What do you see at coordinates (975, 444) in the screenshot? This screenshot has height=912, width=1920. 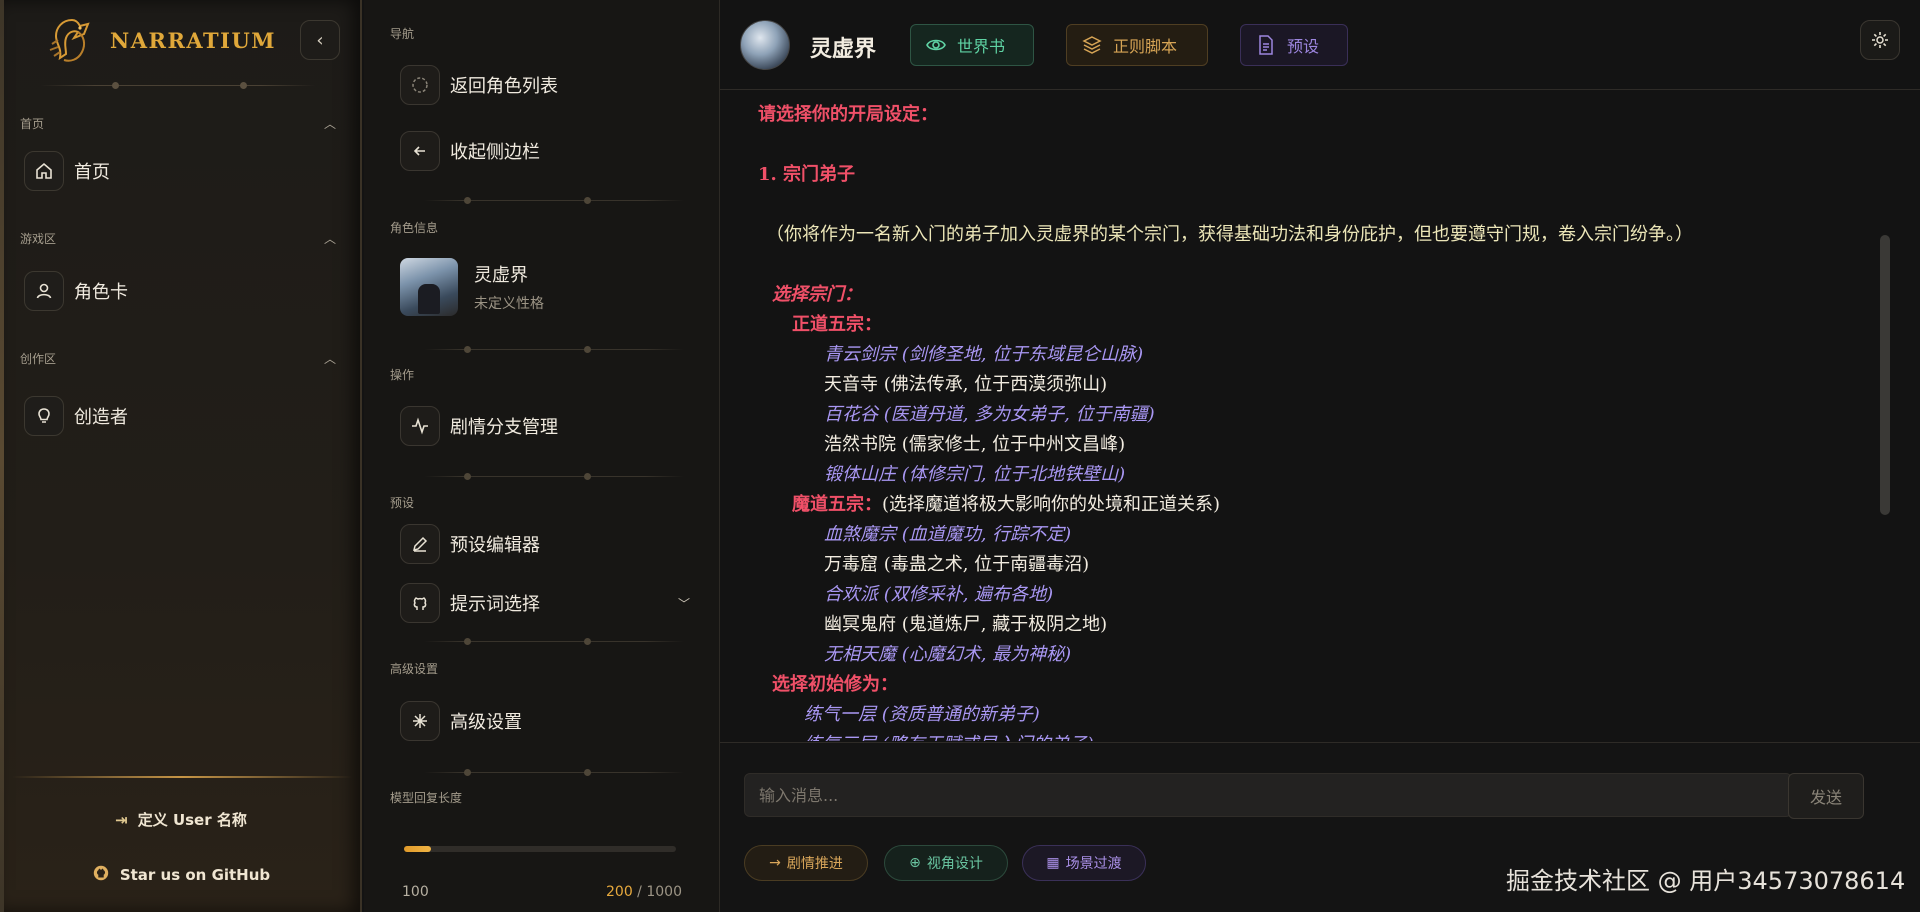 I see `message-line: 浩然书院 (儒家修士, 位于中州文昌峰)` at bounding box center [975, 444].